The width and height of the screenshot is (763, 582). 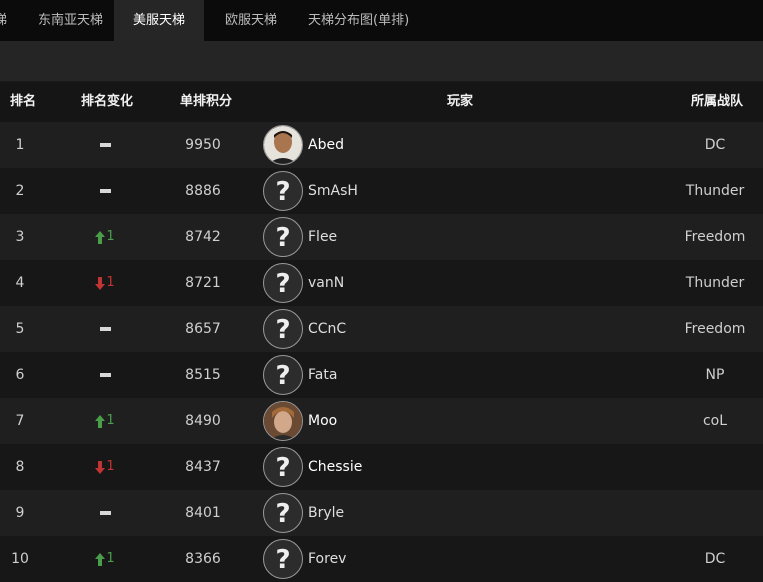 What do you see at coordinates (22, 101) in the screenshot?
I see `header-rank: 排名` at bounding box center [22, 101].